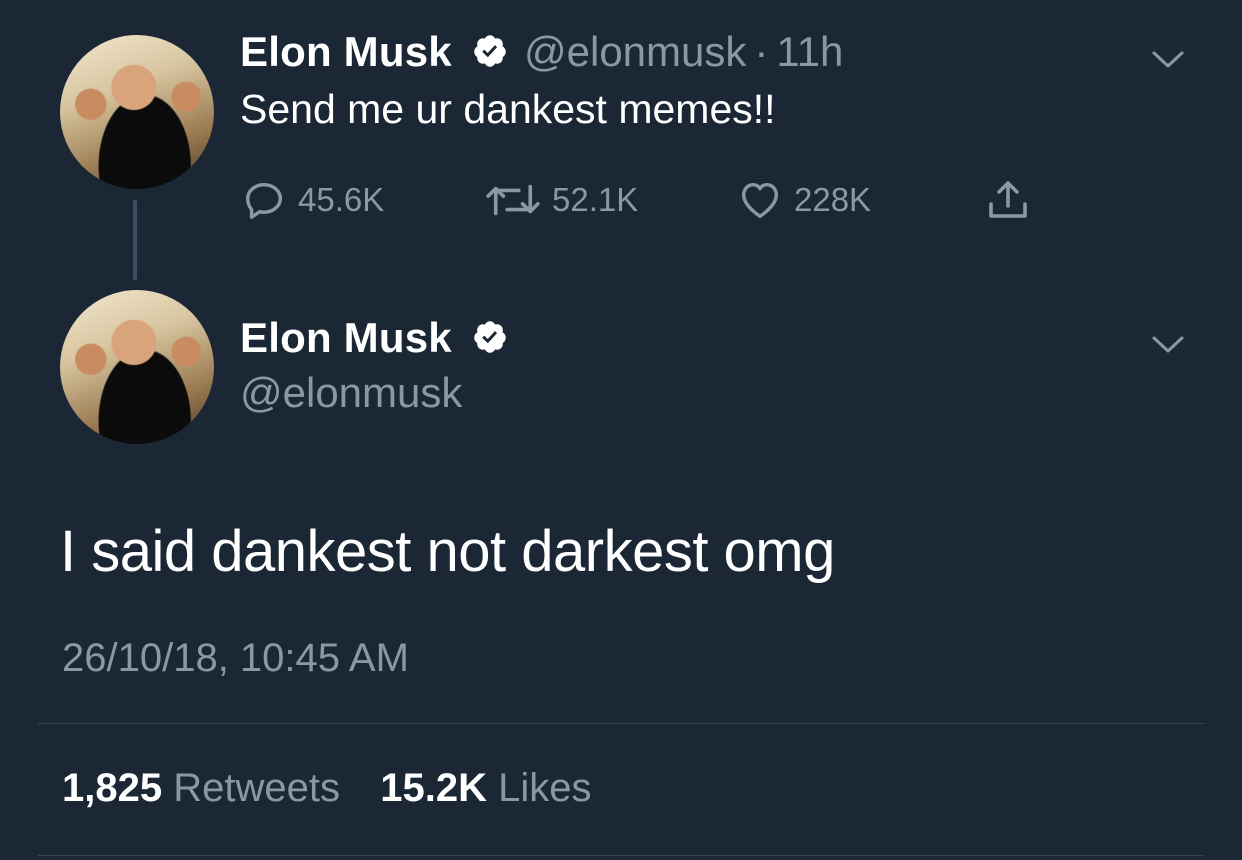  I want to click on thread-connector, so click(135, 240).